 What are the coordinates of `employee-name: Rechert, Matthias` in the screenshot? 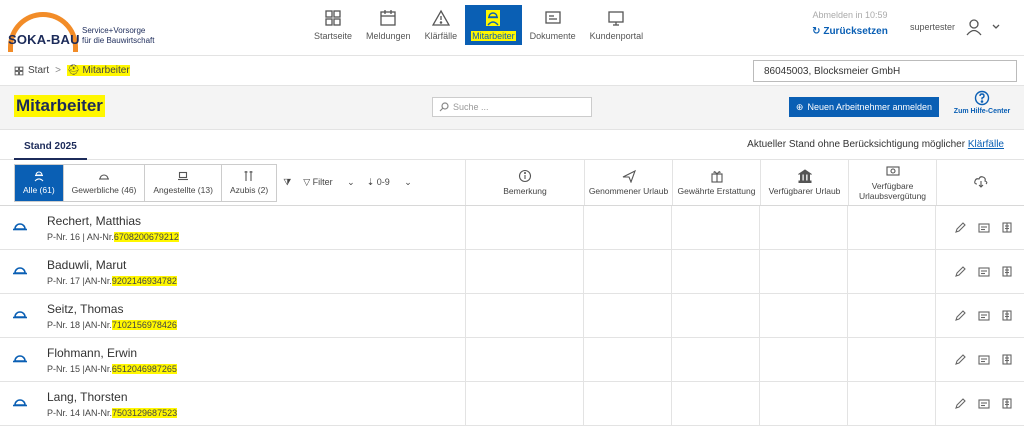 It's located at (94, 221).